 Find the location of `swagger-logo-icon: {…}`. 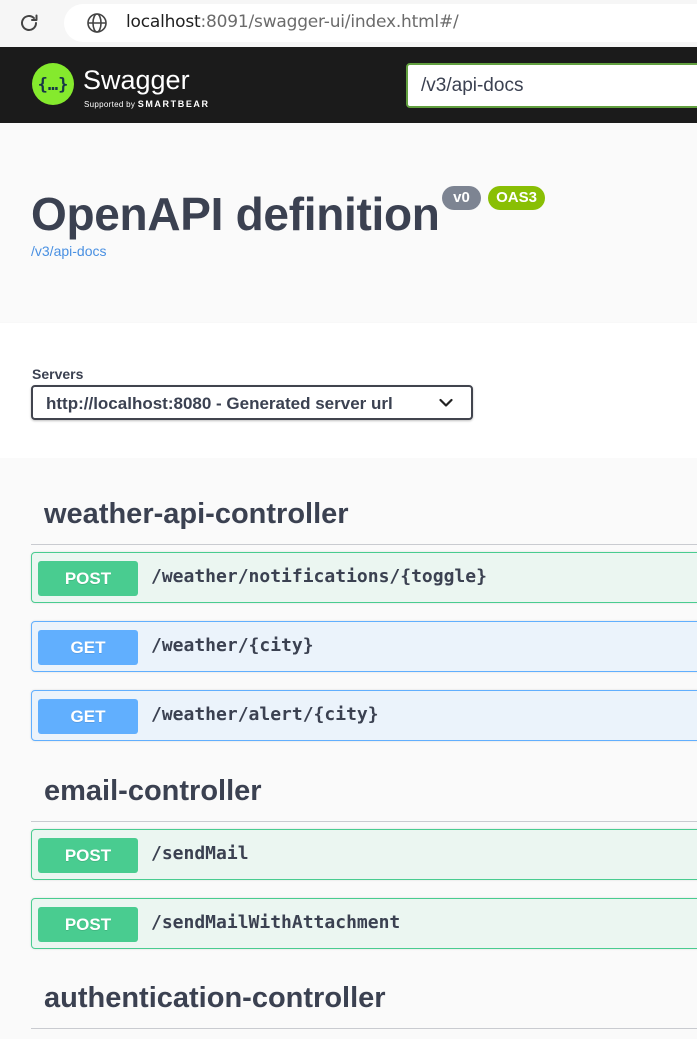

swagger-logo-icon: {…} is located at coordinates (53, 84).